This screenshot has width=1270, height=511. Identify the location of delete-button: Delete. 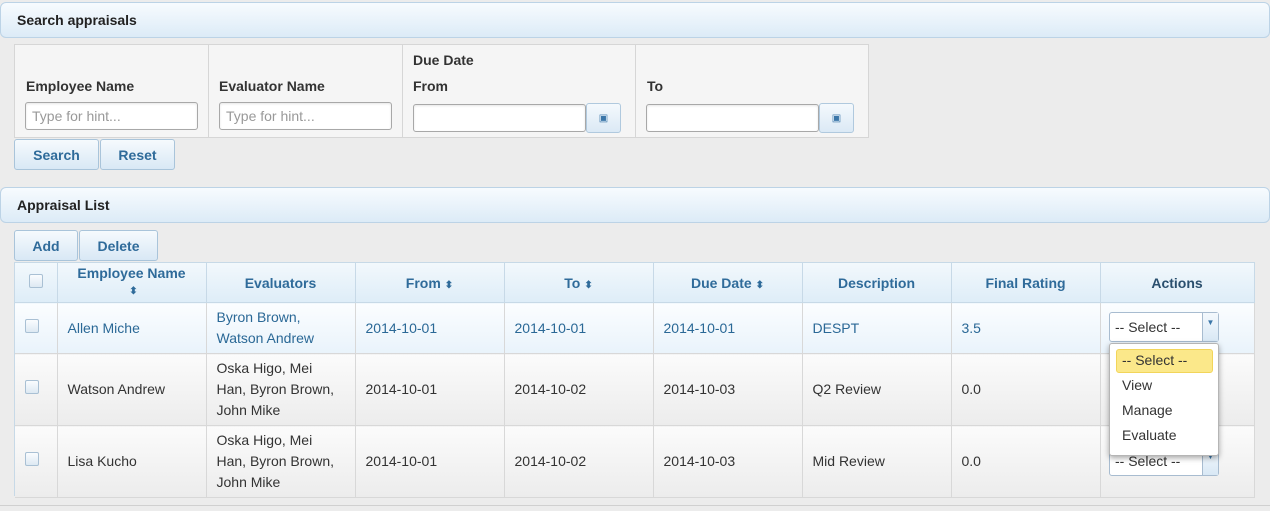
(118, 245).